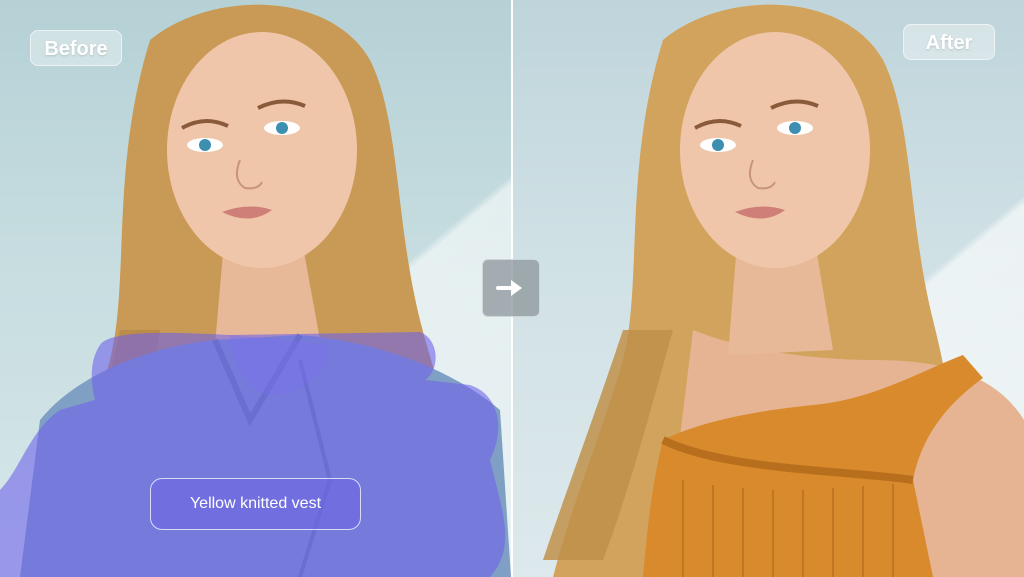  I want to click on arrow-right-icon, so click(509, 288).